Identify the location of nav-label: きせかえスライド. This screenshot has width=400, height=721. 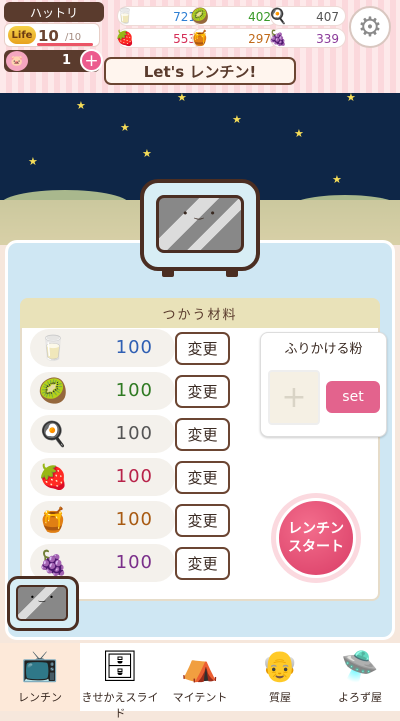
(120, 705).